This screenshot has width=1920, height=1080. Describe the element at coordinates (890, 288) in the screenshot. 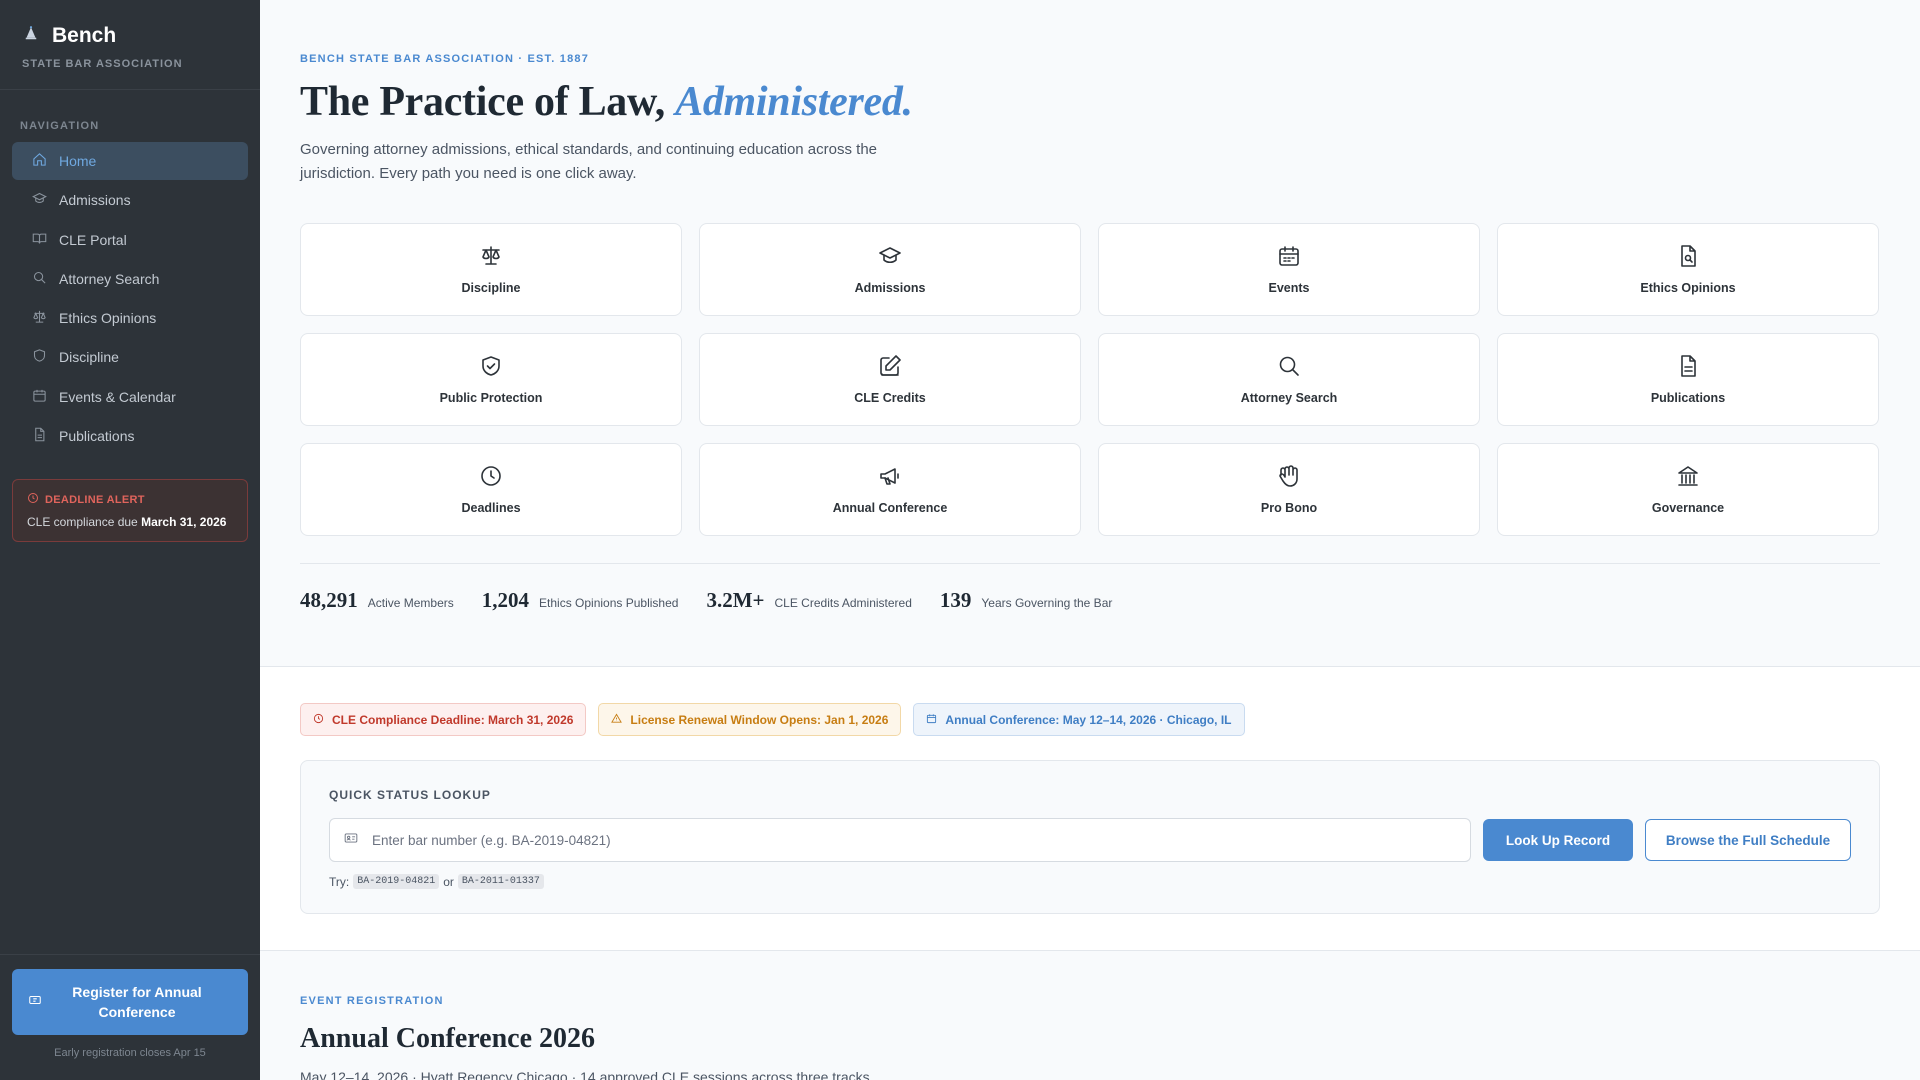

I see `tile-label: Admissions` at that location.